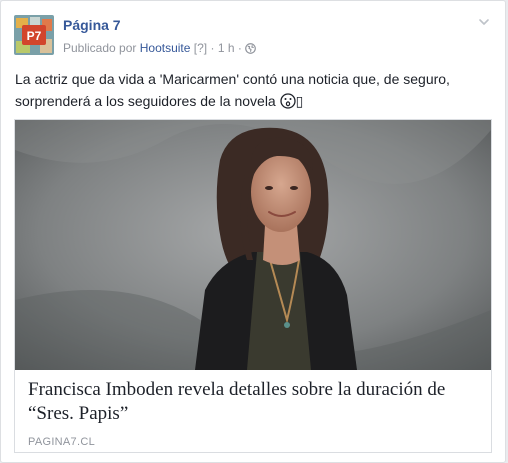 Image resolution: width=508 pixels, height=463 pixels. What do you see at coordinates (61, 442) in the screenshot?
I see `share-domain: PAGINA7.CL` at bounding box center [61, 442].